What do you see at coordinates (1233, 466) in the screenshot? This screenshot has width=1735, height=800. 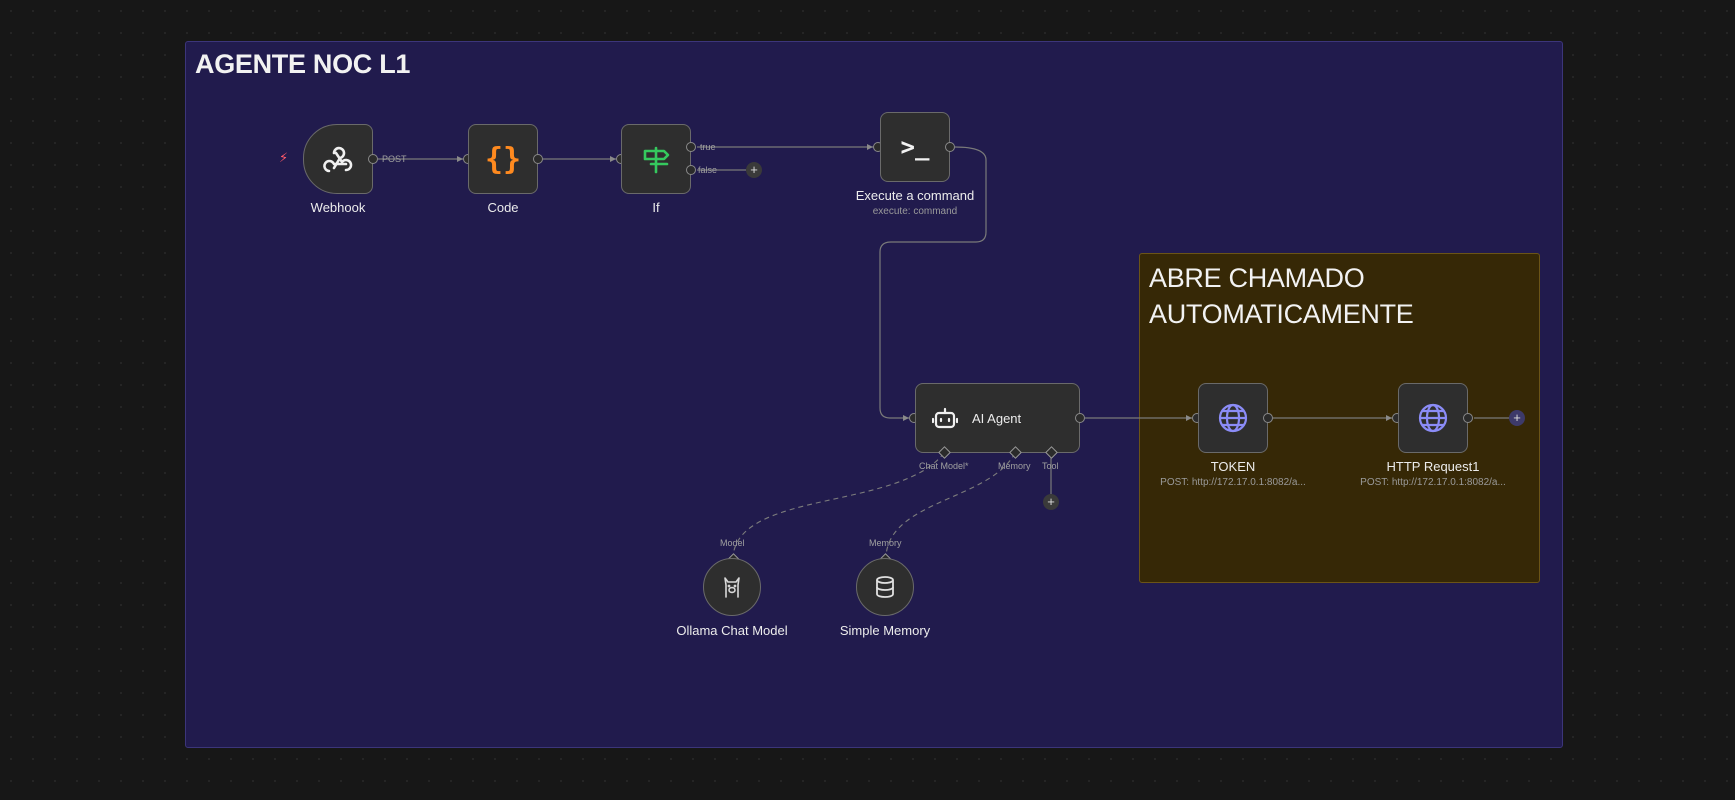 I see `node-label-token: TOKEN` at bounding box center [1233, 466].